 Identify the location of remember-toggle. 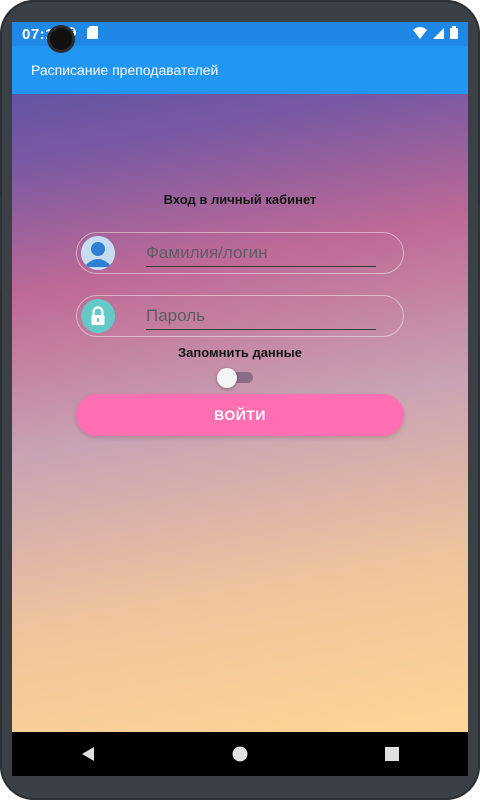
(237, 378).